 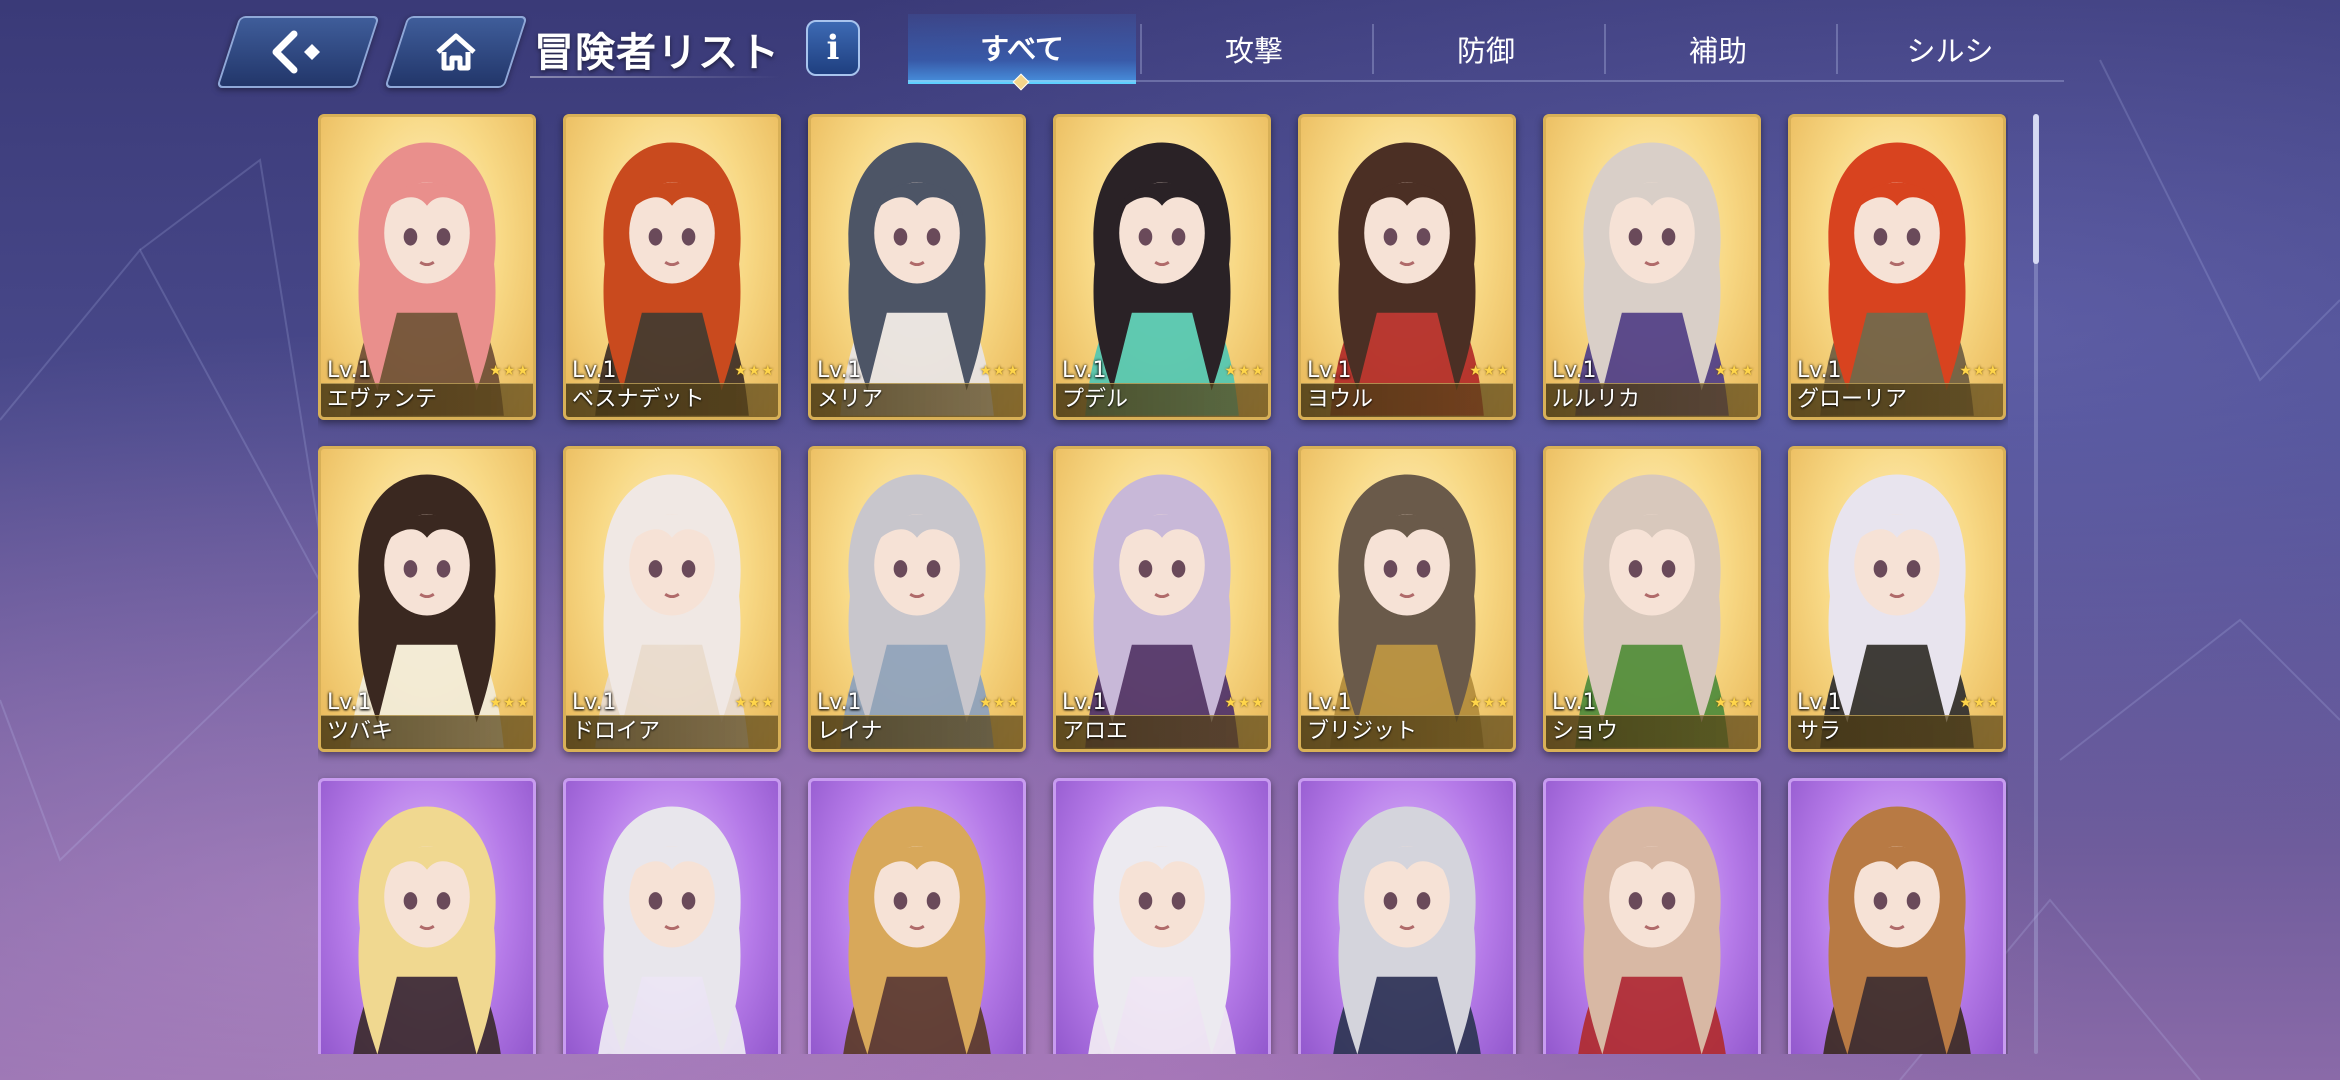 I want to click on character-name: ルルリカ, so click(x=1596, y=399).